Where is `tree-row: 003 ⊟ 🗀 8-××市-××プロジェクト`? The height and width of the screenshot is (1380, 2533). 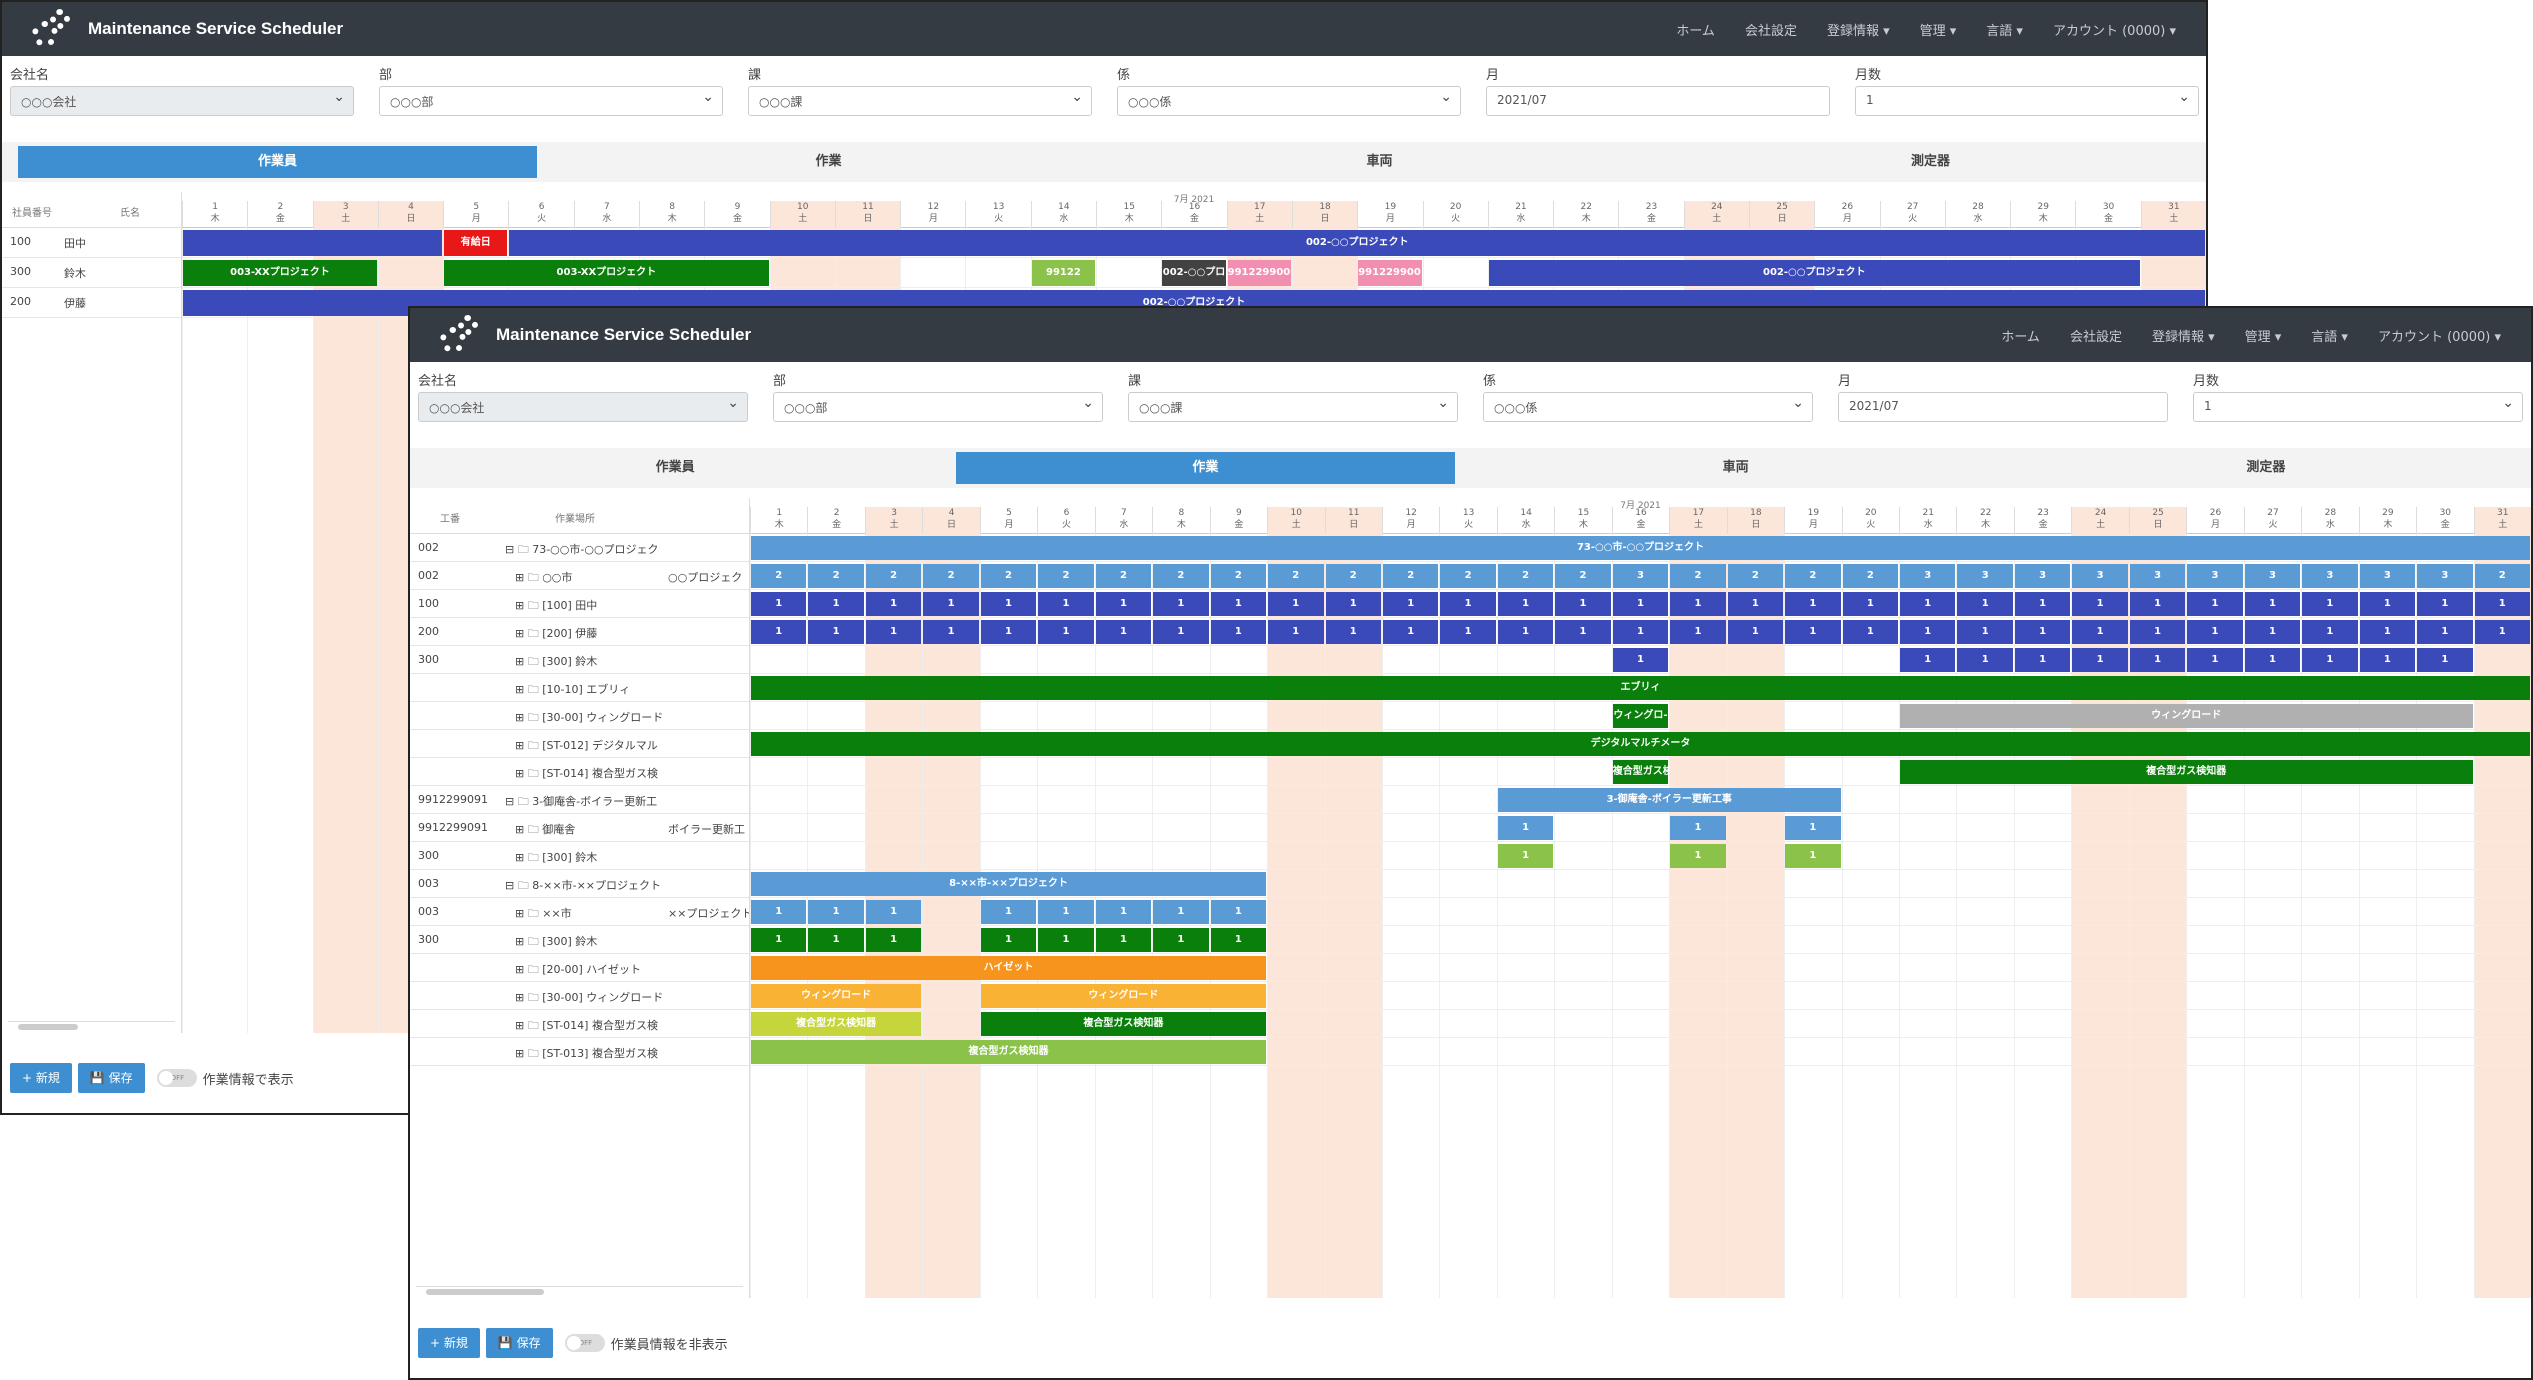
tree-row: 003 ⊟ 🗀 8-××市-××プロジェクト is located at coordinates (579, 884).